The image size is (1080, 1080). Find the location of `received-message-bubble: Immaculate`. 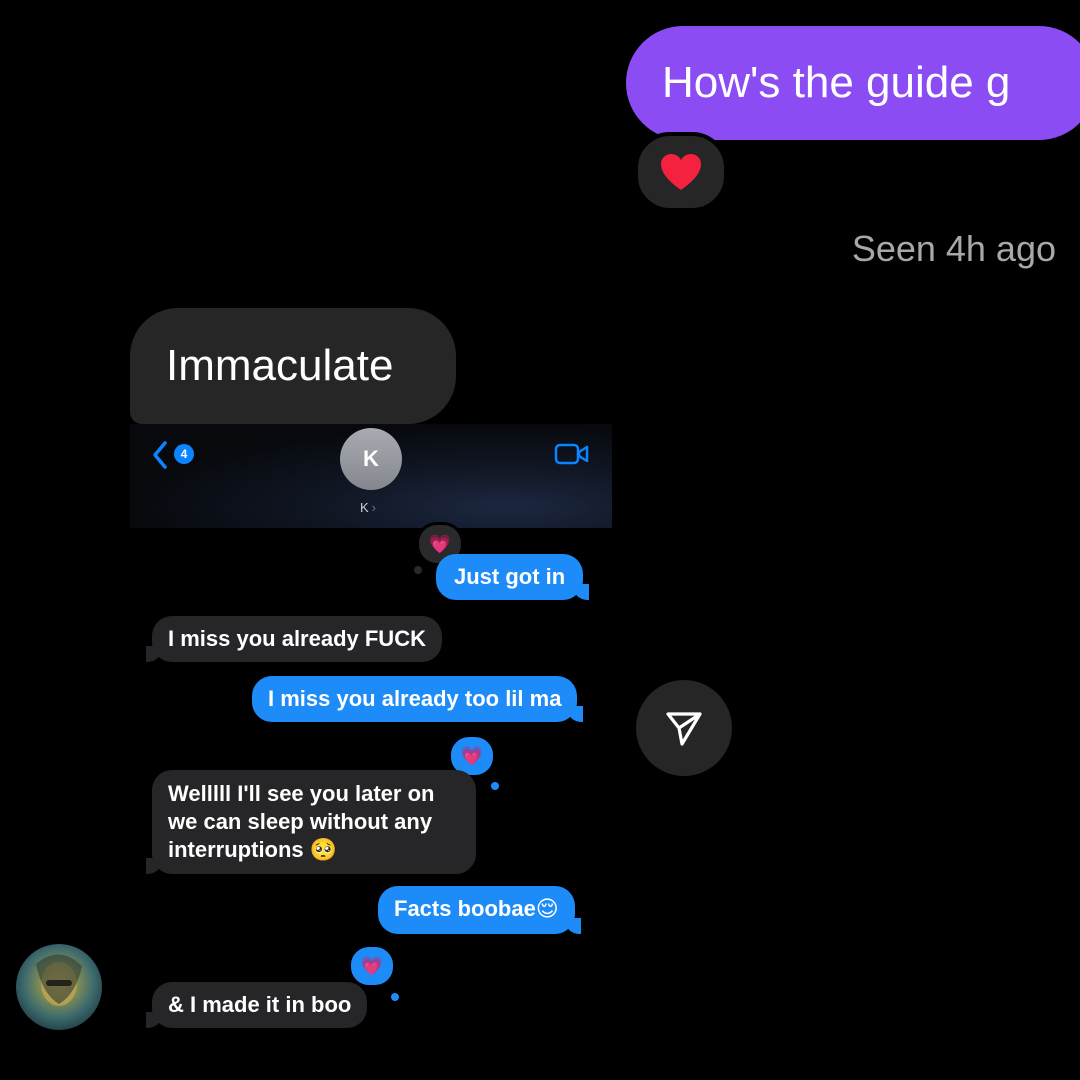

received-message-bubble: Immaculate is located at coordinates (293, 366).